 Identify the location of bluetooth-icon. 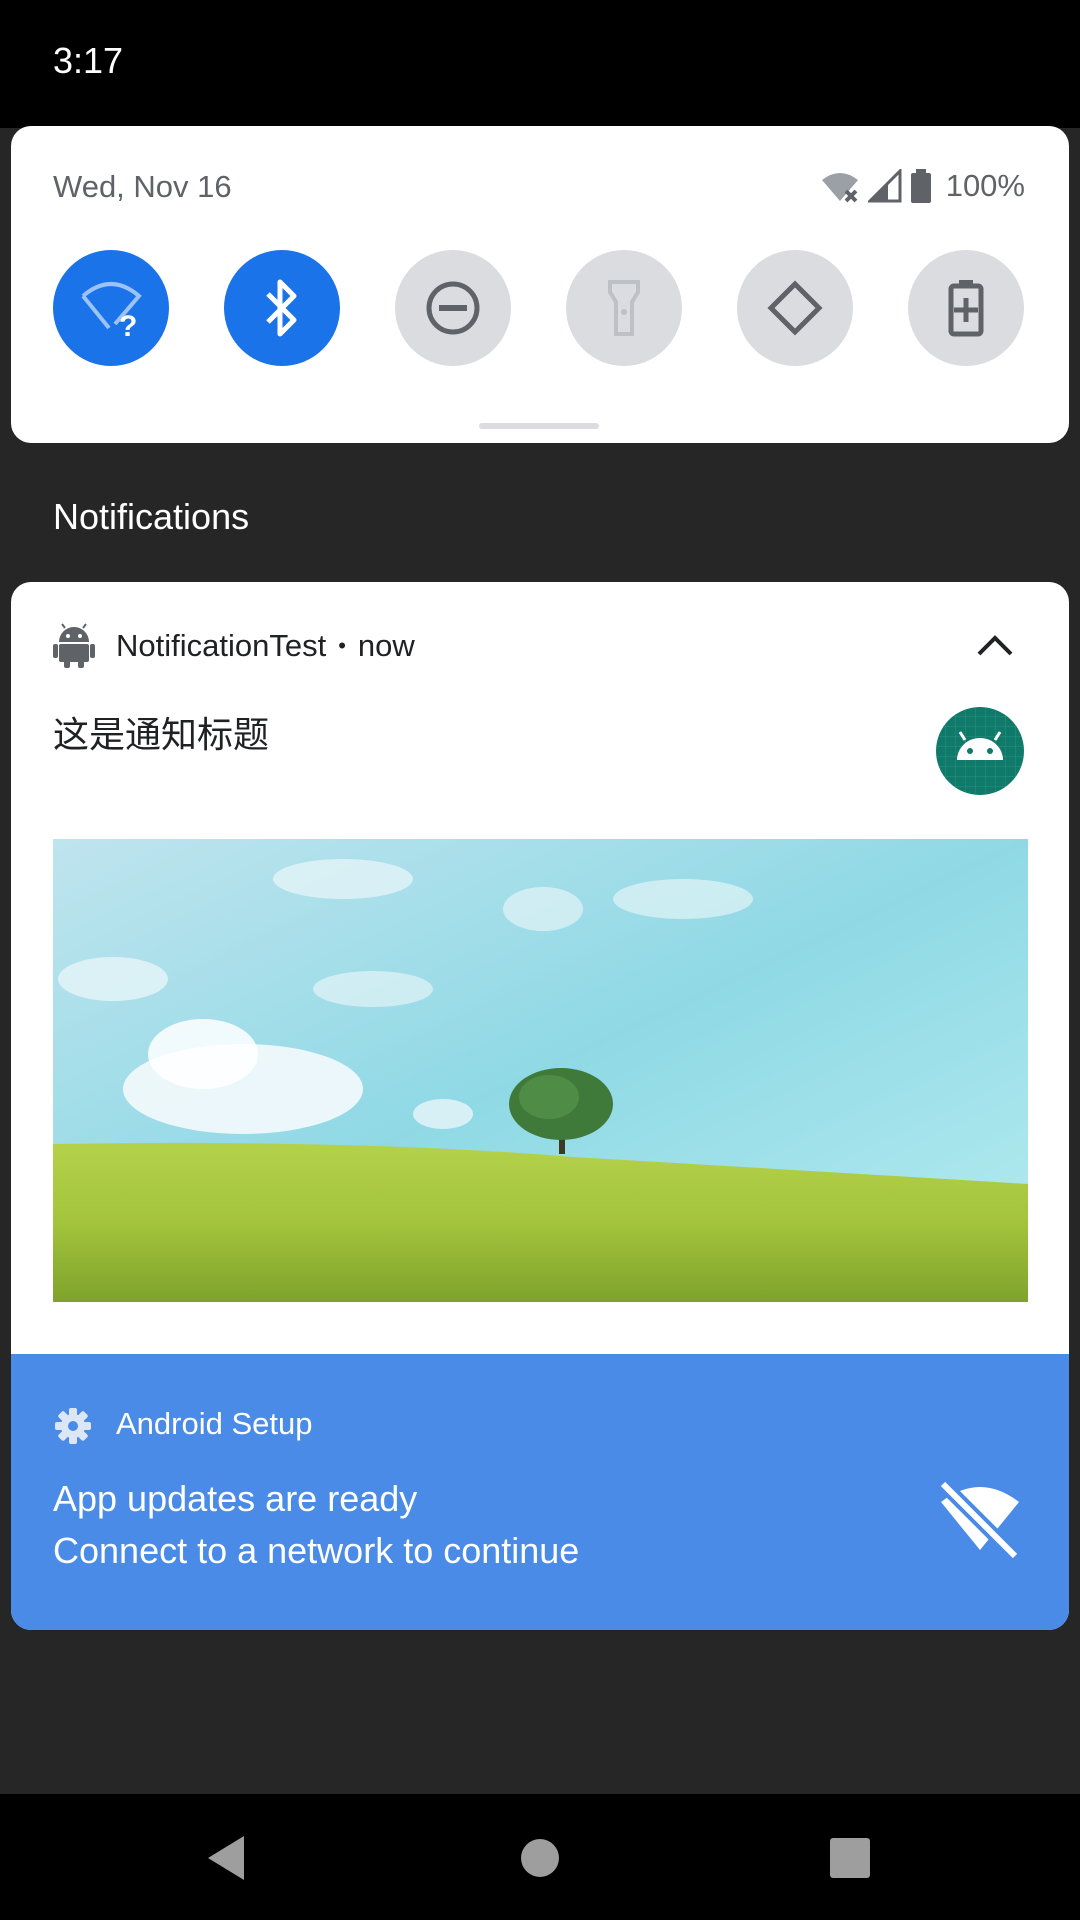
(281, 308).